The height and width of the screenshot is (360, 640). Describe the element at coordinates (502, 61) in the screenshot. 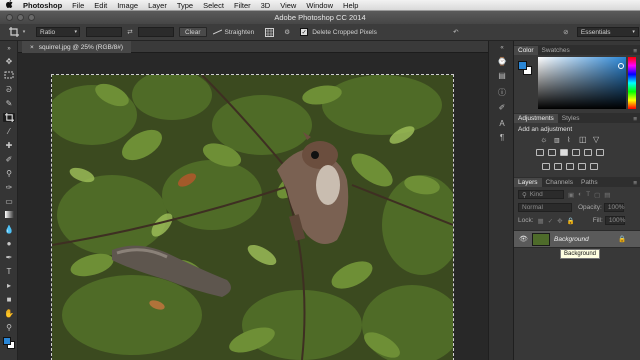

I see `history-panel-icon: ⌚` at that location.